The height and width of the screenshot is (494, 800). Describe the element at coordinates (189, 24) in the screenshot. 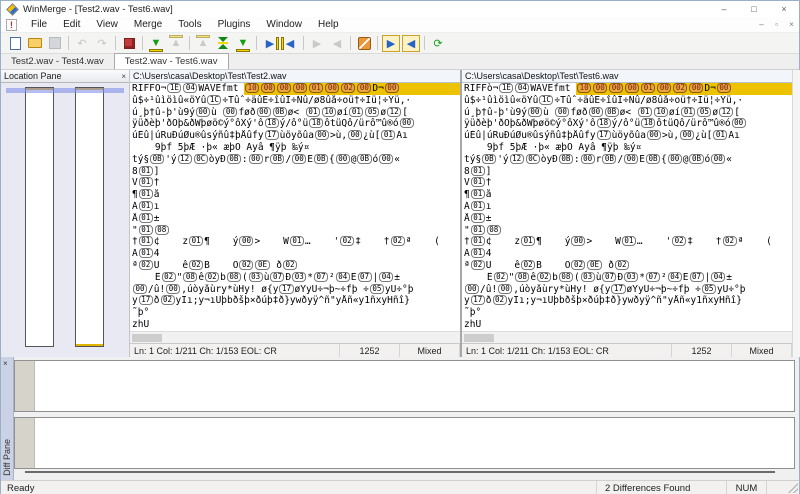

I see `menu-item-tools: Tools` at that location.